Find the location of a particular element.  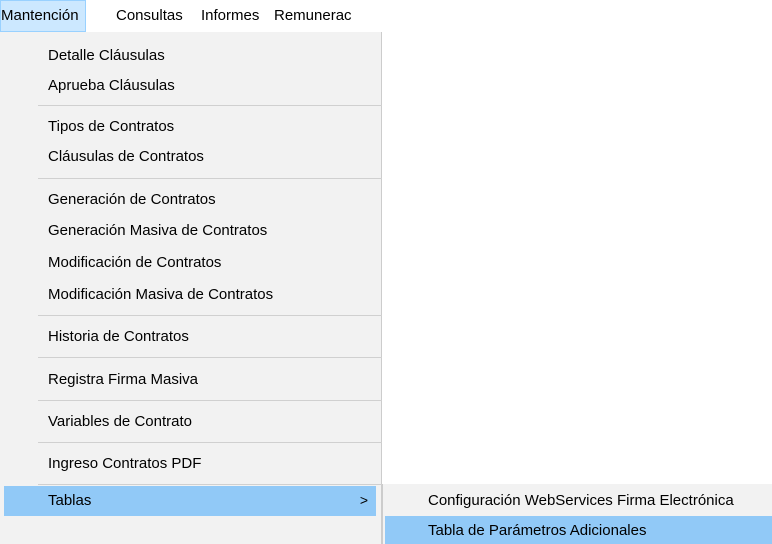

menu-mantencion-label: Mantención is located at coordinates (40, 15).